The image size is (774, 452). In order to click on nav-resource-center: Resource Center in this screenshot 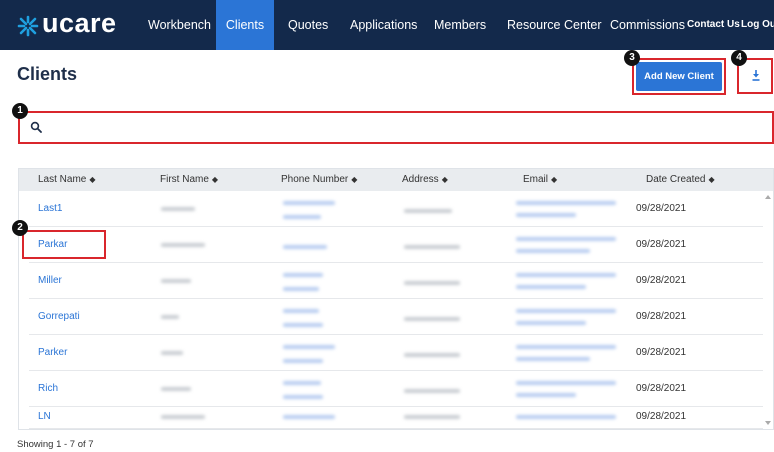, I will do `click(554, 25)`.